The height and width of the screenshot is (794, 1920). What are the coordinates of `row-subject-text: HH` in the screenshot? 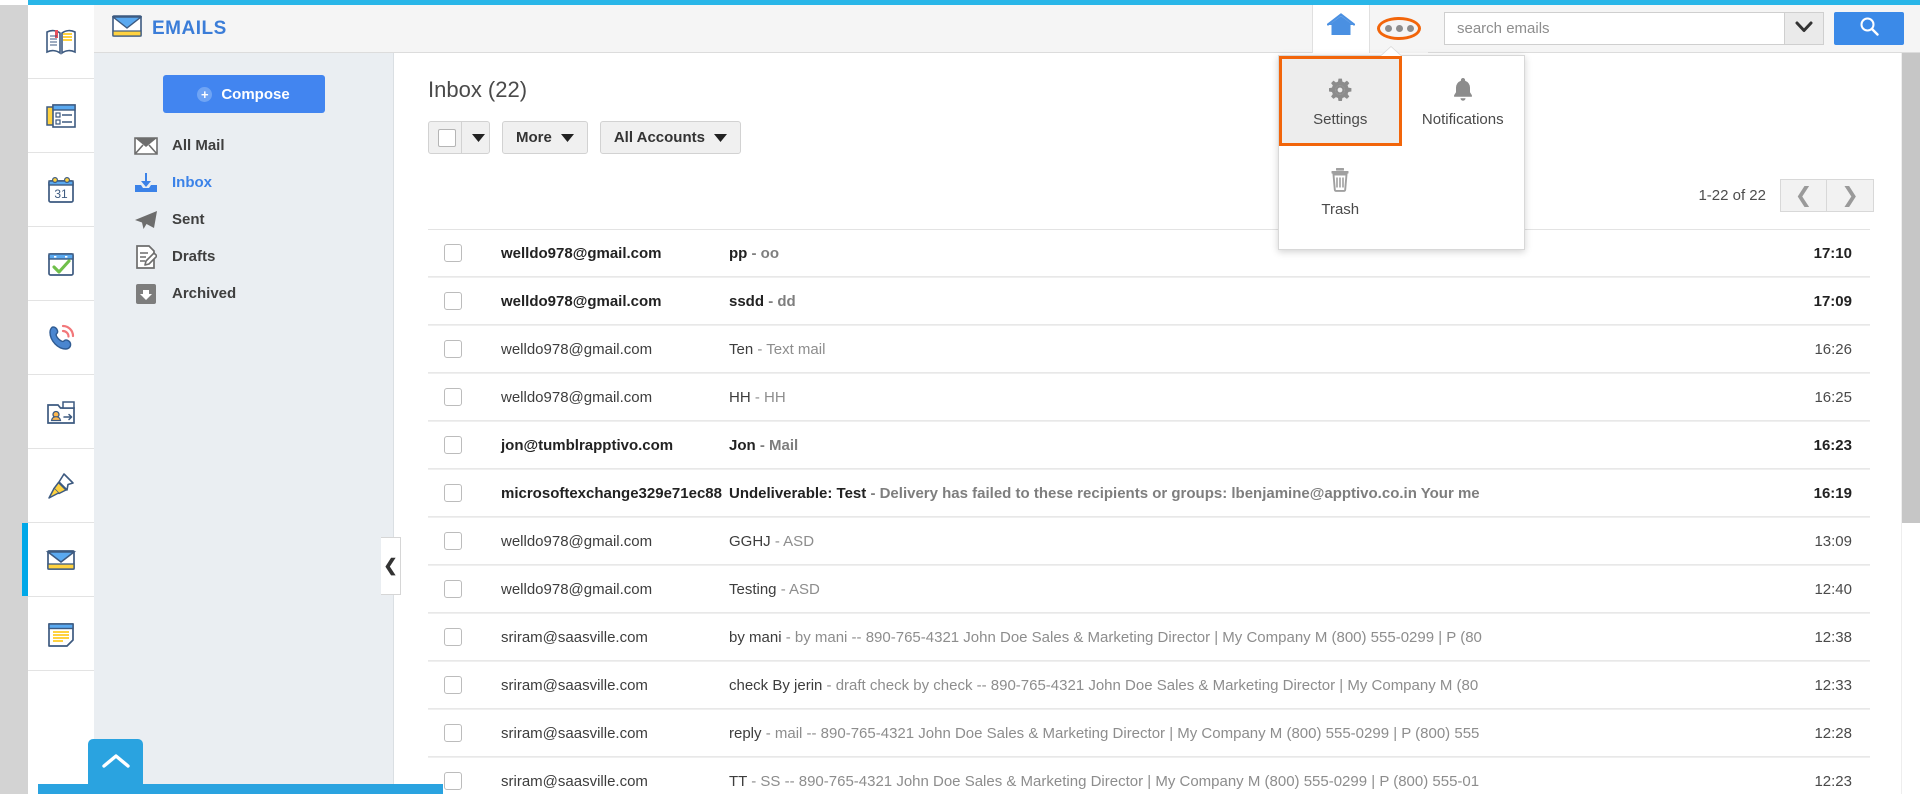 It's located at (740, 397).